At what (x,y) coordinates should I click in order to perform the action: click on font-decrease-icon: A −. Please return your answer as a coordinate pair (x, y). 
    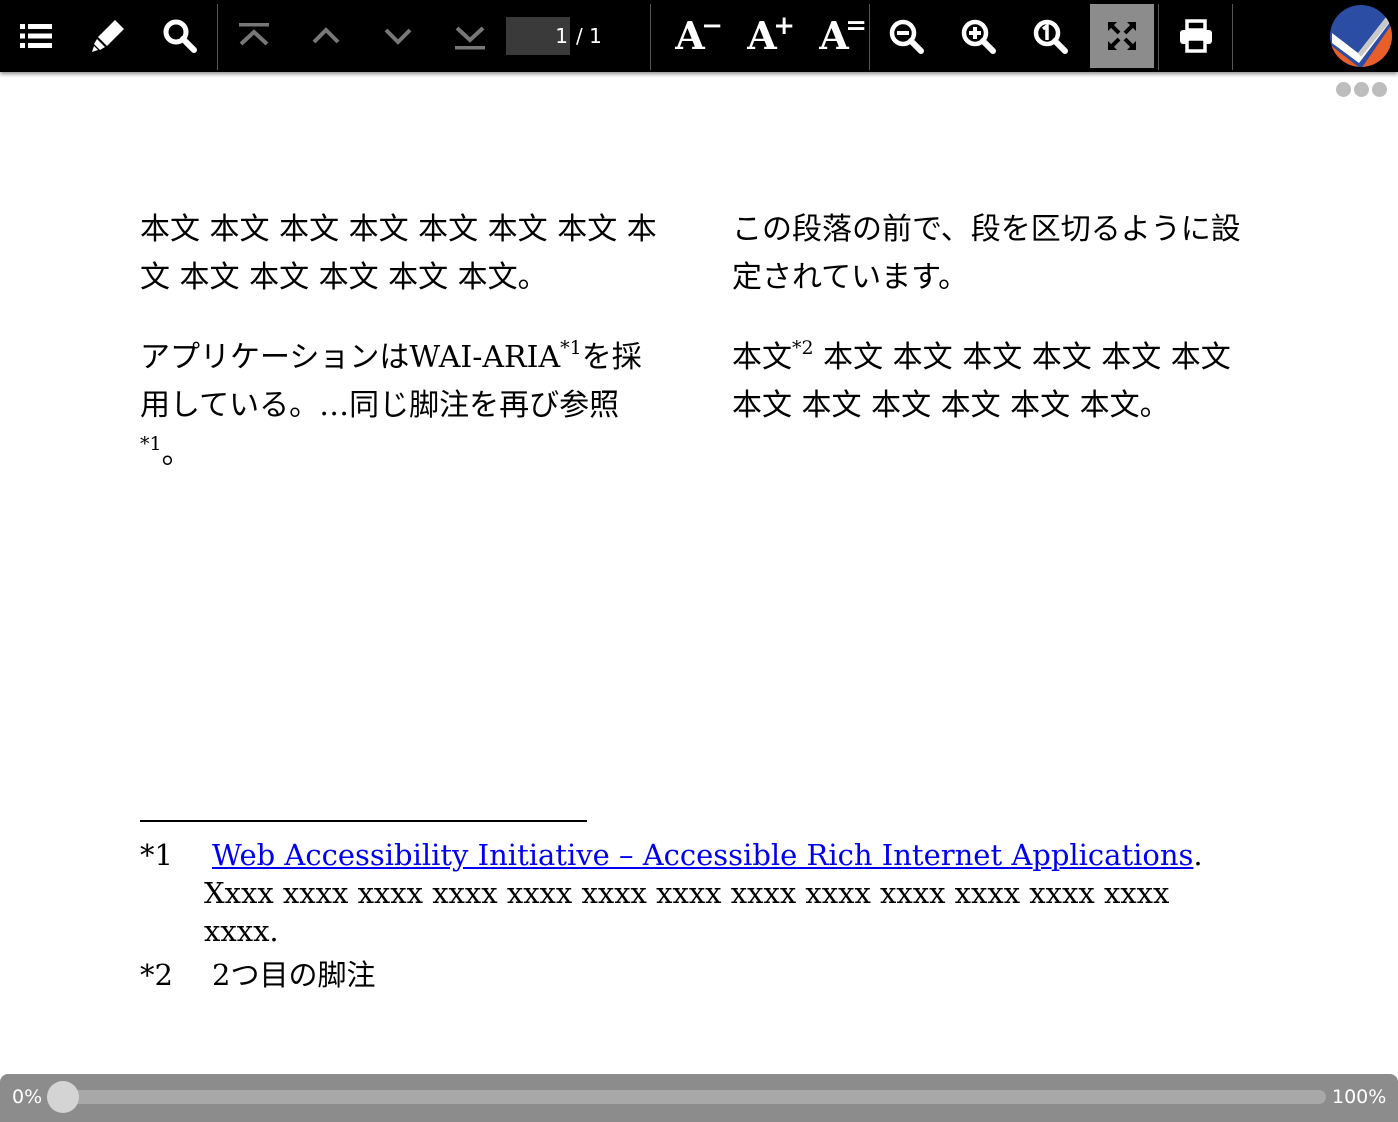
    Looking at the image, I should click on (699, 34).